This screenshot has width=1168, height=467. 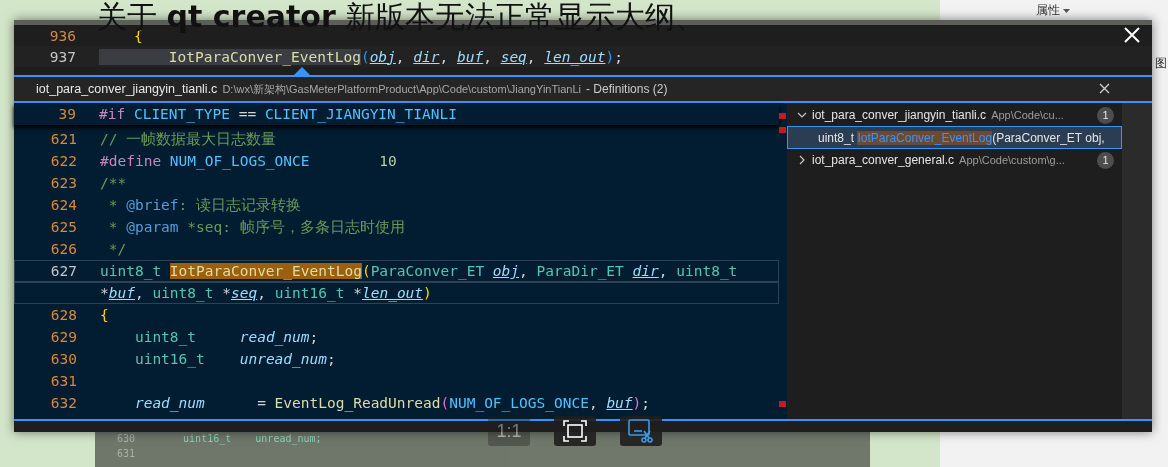 I want to click on line-number: 622, so click(x=63, y=161).